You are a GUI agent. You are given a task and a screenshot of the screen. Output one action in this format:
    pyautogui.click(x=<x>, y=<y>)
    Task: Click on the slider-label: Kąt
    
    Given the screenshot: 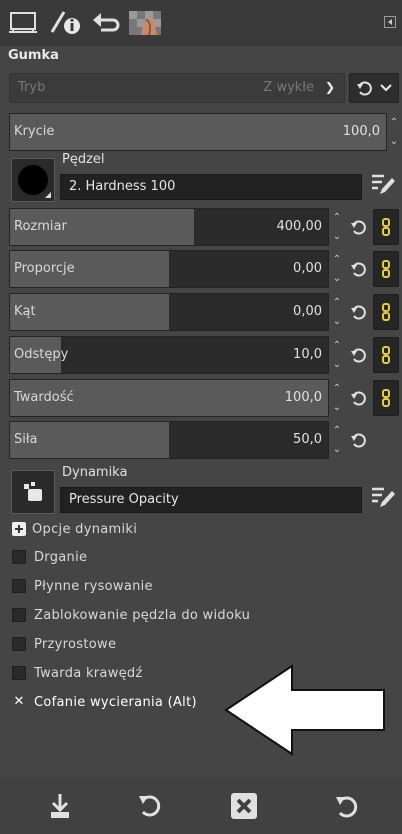 What is the action you would take?
    pyautogui.click(x=25, y=311)
    